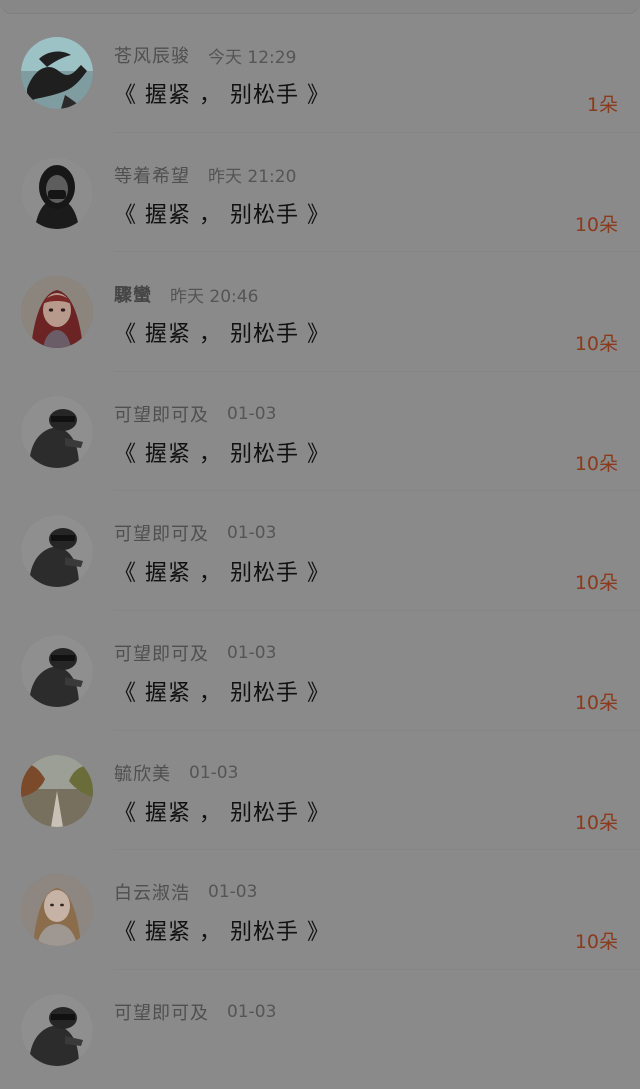 Image resolution: width=640 pixels, height=1089 pixels. Describe the element at coordinates (142, 773) in the screenshot. I see `username: 毓欣美` at that location.